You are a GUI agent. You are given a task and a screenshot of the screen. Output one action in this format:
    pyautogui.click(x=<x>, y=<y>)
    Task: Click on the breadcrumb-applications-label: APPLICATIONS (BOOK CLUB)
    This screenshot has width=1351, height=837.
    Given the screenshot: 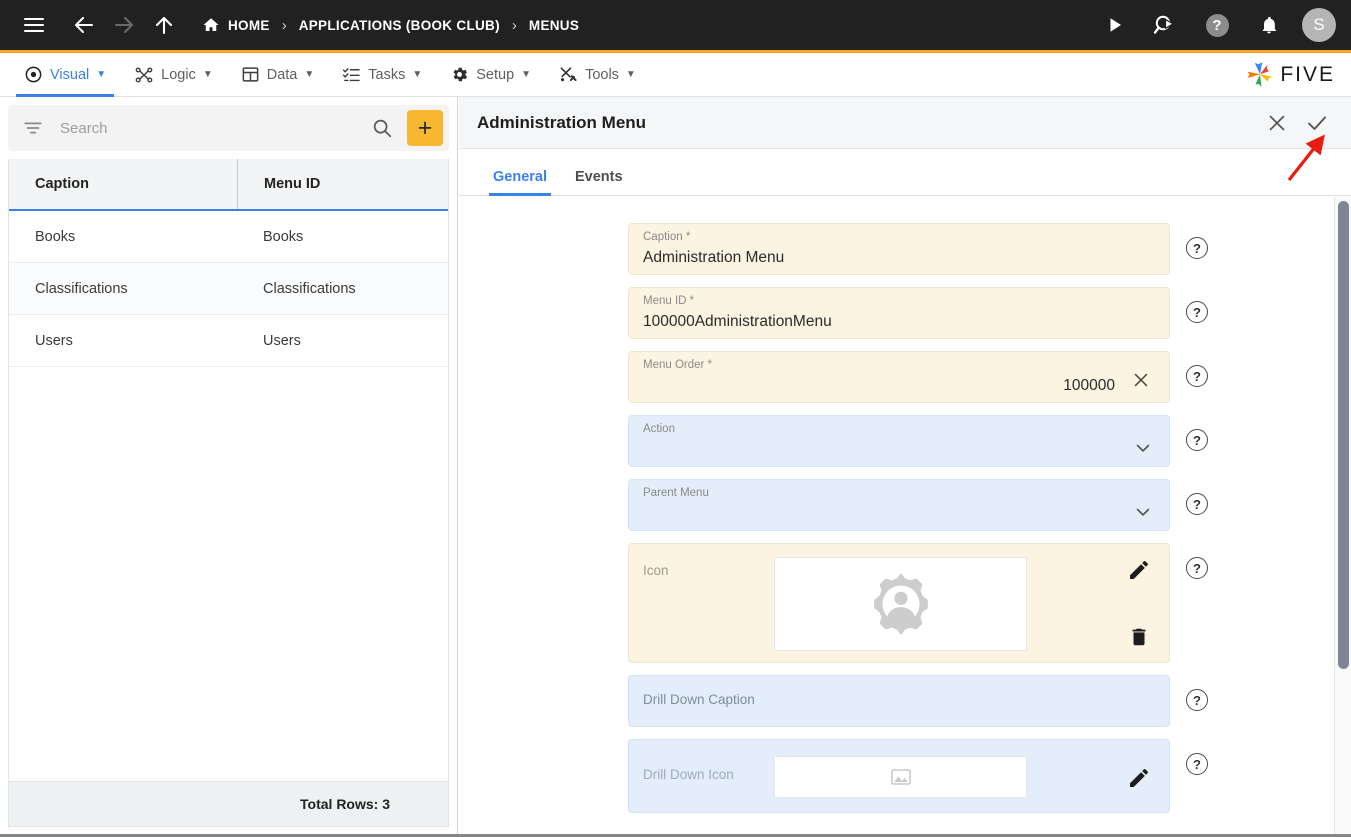 What is the action you would take?
    pyautogui.click(x=399, y=25)
    